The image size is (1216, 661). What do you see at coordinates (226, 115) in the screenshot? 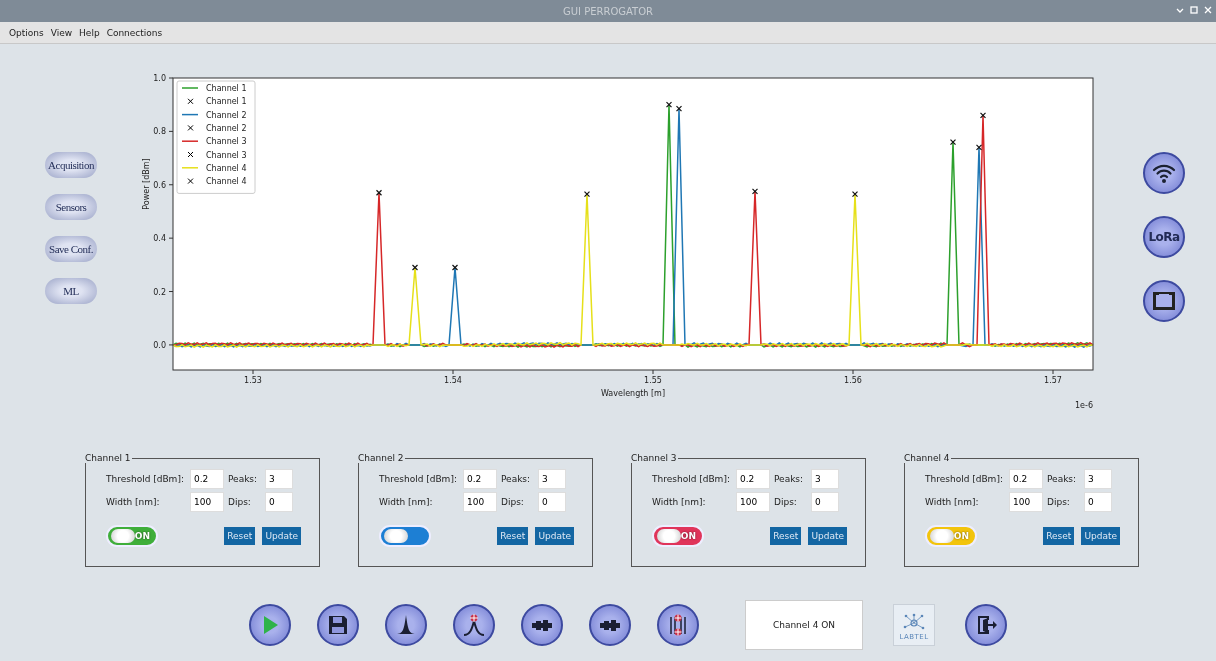
I see `legend-label: Channel 2` at bounding box center [226, 115].